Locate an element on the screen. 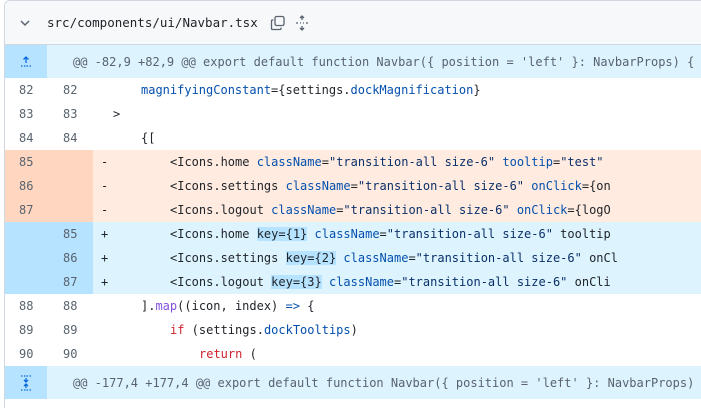  old-line-number: 90 is located at coordinates (27, 354).